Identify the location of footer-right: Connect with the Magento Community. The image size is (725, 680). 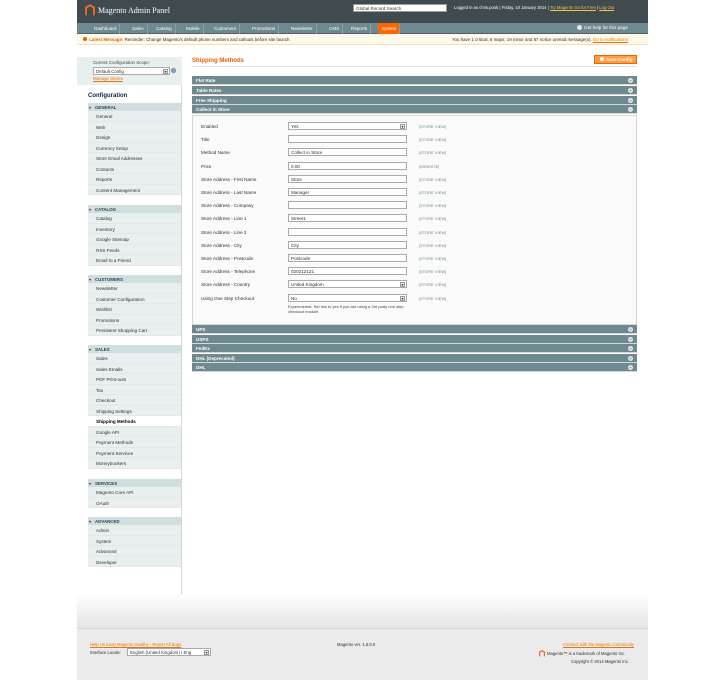
(595, 644).